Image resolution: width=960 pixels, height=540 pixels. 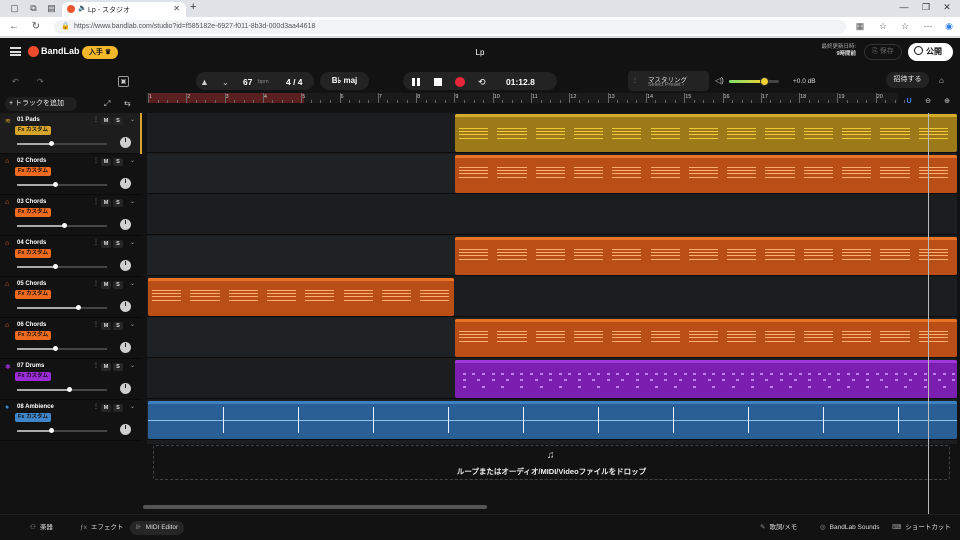 What do you see at coordinates (294, 82) in the screenshot?
I see `time-signature: 4 / 4` at bounding box center [294, 82].